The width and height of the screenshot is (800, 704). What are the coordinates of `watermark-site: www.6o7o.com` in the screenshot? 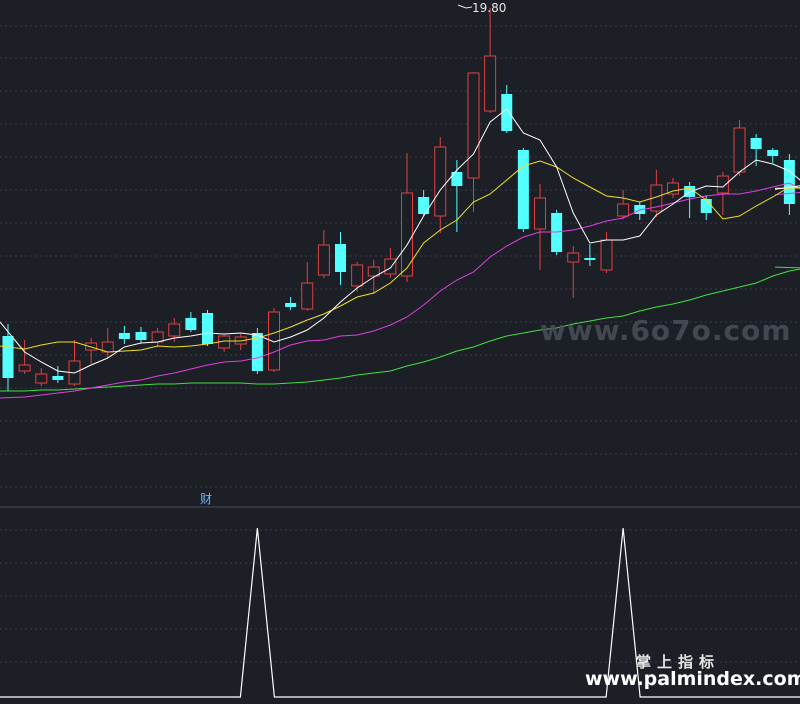 It's located at (666, 330).